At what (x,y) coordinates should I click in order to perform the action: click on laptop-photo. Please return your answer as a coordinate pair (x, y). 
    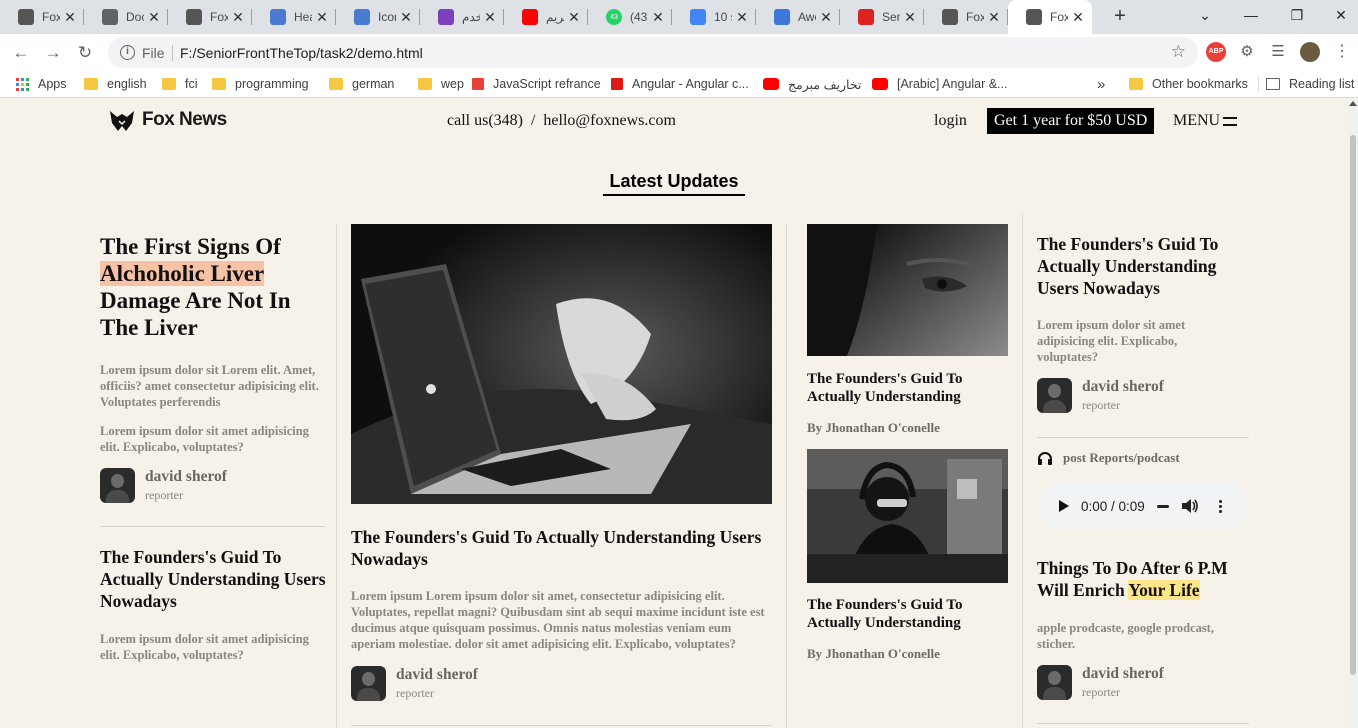
    Looking at the image, I should click on (561, 364).